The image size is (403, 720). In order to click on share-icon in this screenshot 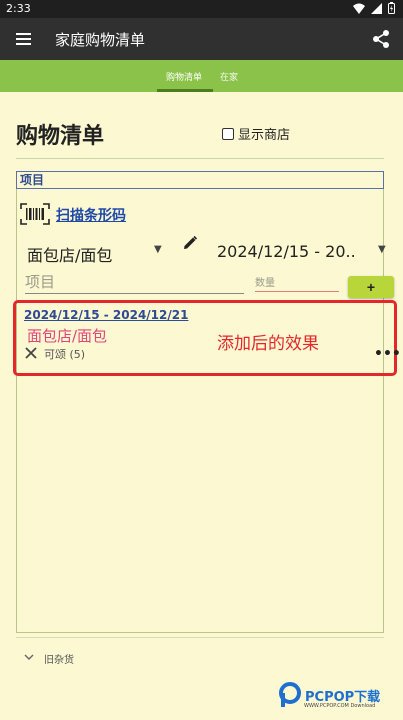, I will do `click(381, 39)`.